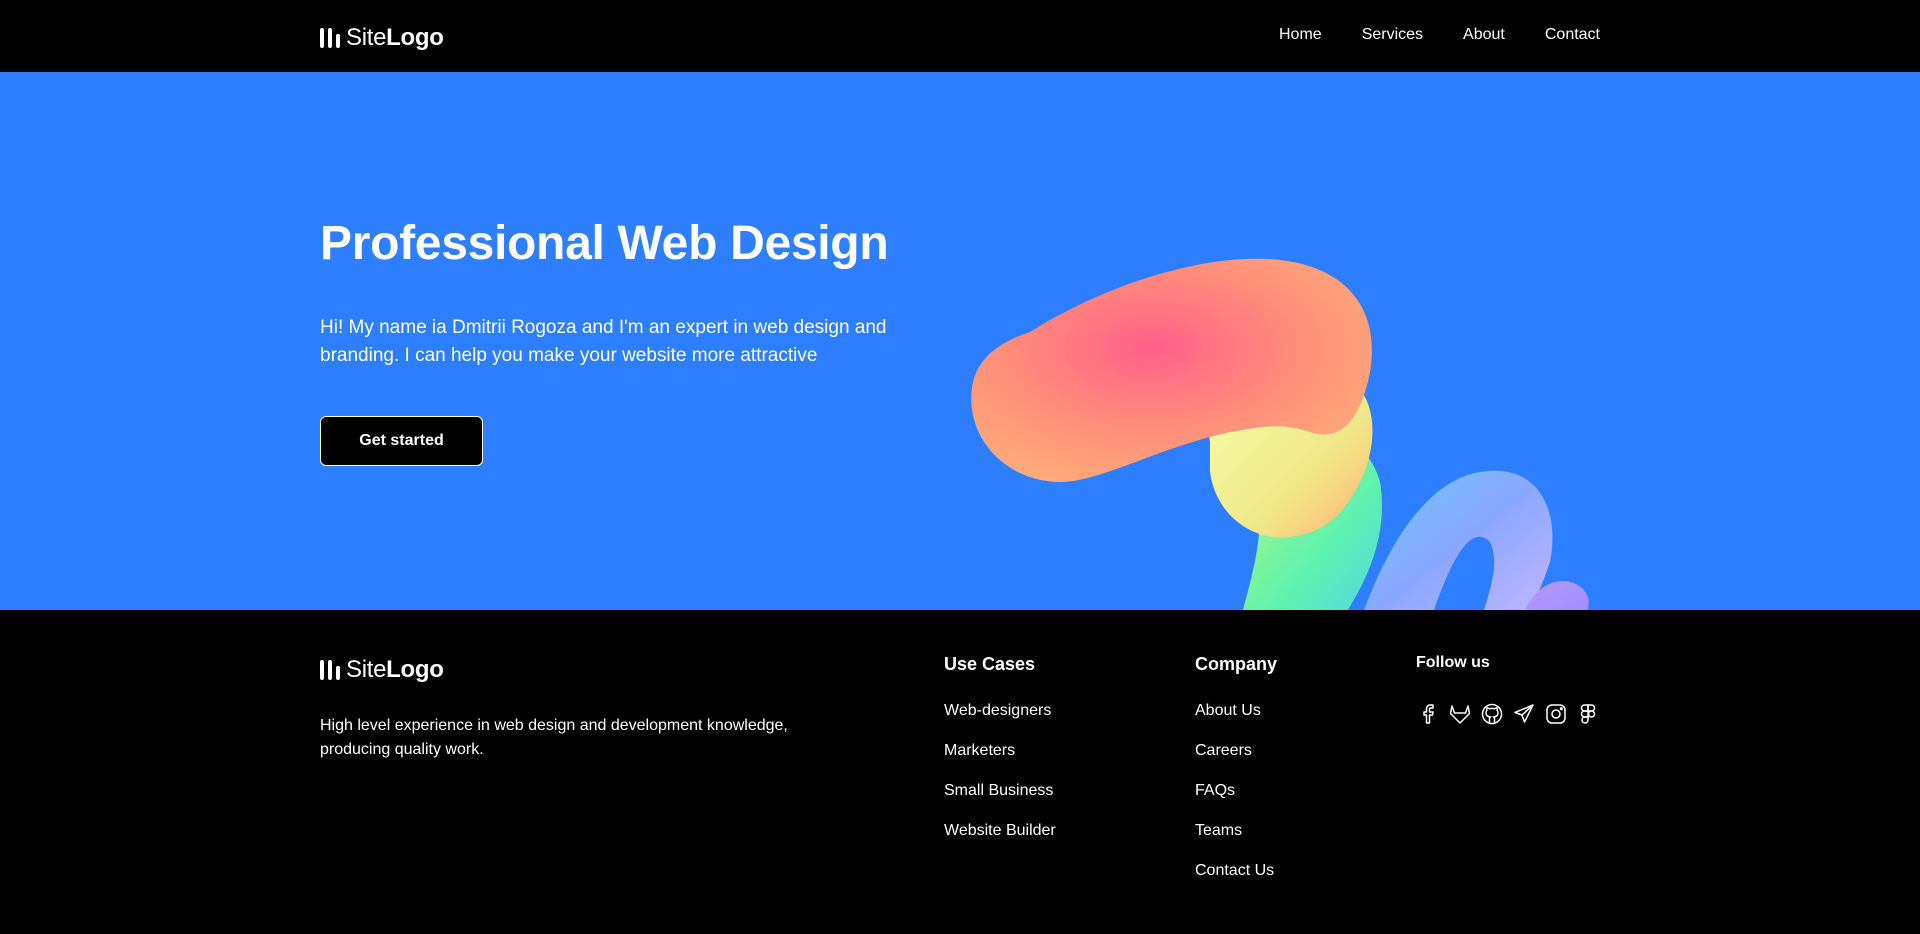 This screenshot has width=1920, height=934. Describe the element at coordinates (604, 243) in the screenshot. I see `hero-title: Professional Web Design` at that location.